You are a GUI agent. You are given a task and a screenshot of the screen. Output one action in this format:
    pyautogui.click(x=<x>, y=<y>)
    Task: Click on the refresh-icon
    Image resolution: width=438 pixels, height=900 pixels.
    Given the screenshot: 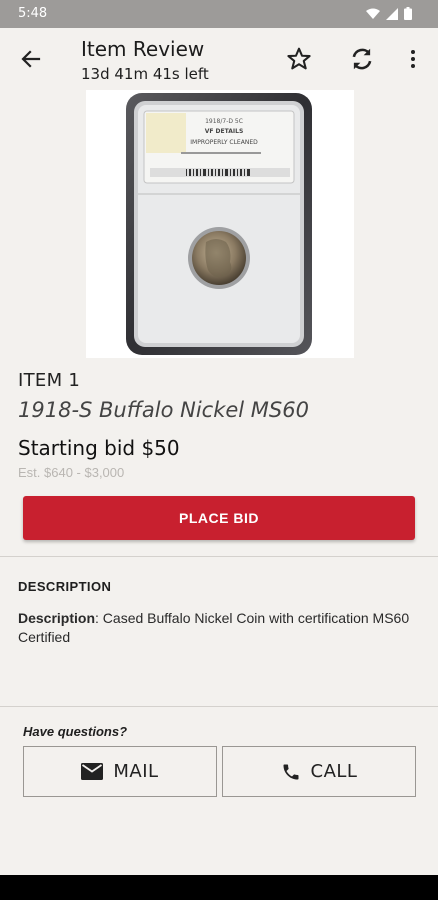 What is the action you would take?
    pyautogui.click(x=362, y=59)
    